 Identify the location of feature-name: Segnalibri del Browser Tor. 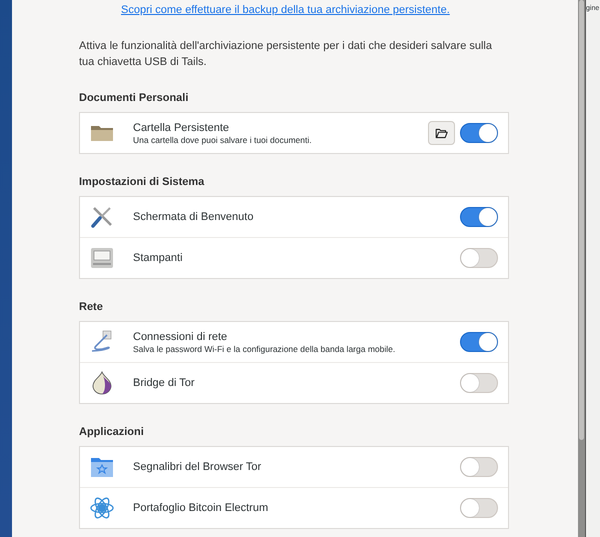
(197, 467).